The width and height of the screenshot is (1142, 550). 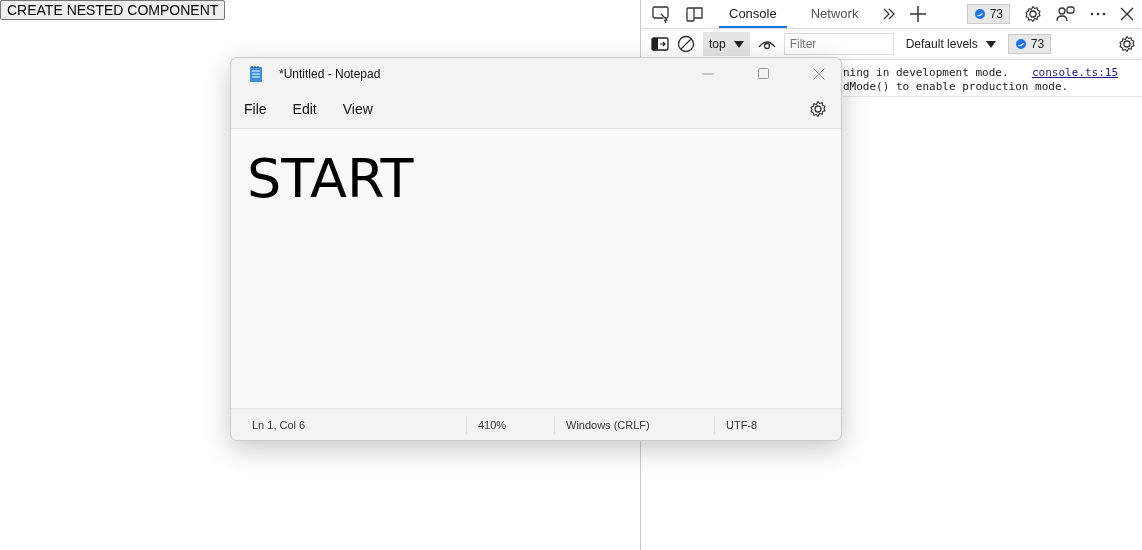 I want to click on levels-dropdown: Default levels, so click(x=950, y=44).